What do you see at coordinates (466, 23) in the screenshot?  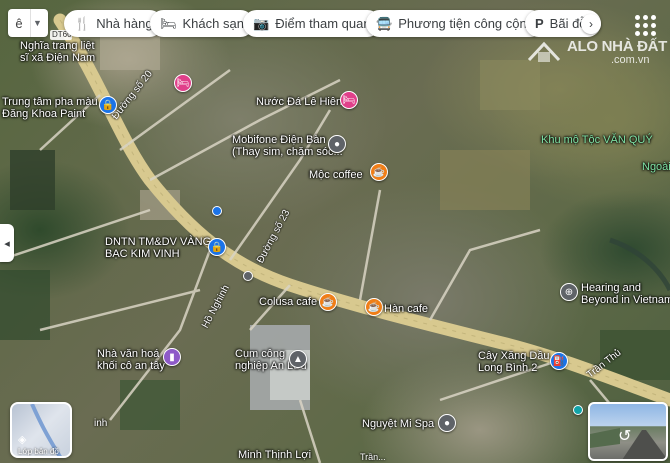 I see `chip-label: Phương tiện công cộng` at bounding box center [466, 23].